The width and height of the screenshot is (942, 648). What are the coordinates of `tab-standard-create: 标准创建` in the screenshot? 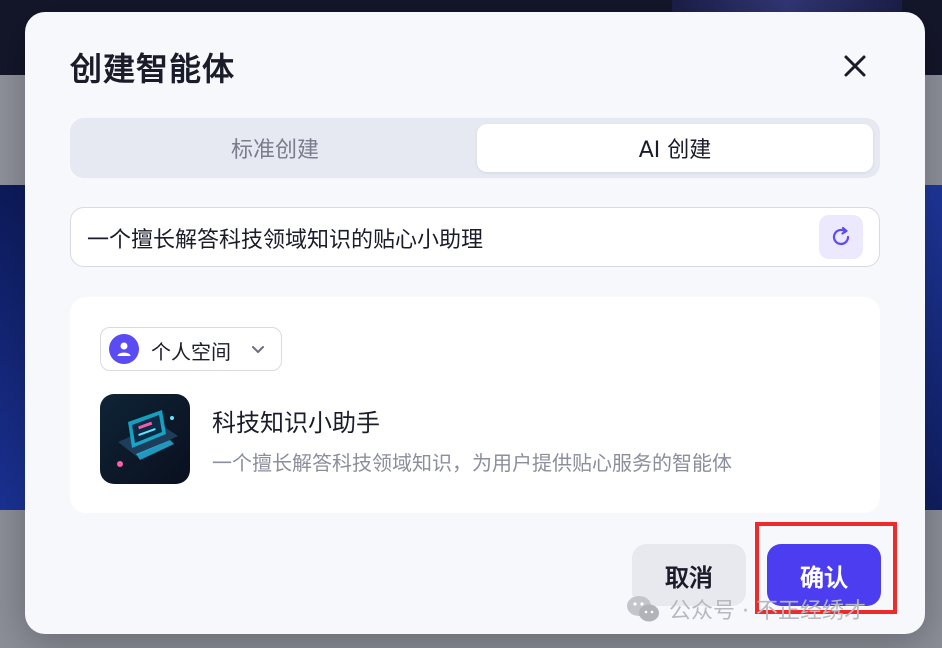 It's located at (275, 148).